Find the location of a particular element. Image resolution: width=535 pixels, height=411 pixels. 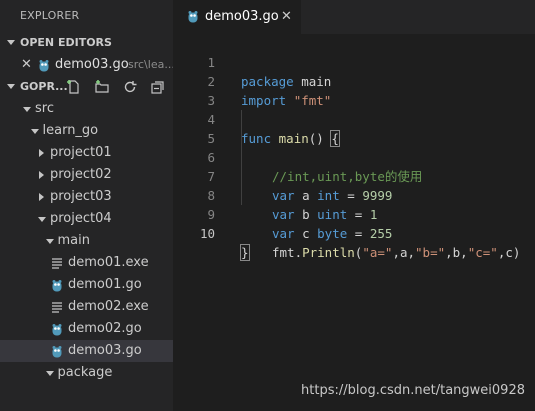

tree-file-demo03-go: demo03.go is located at coordinates (86, 351).